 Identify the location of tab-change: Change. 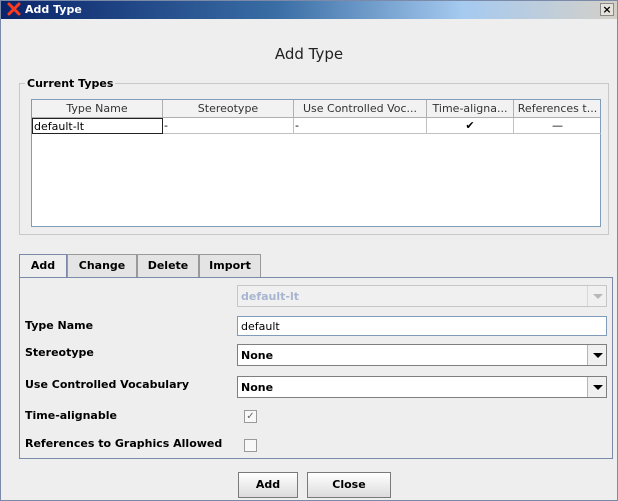
(102, 265).